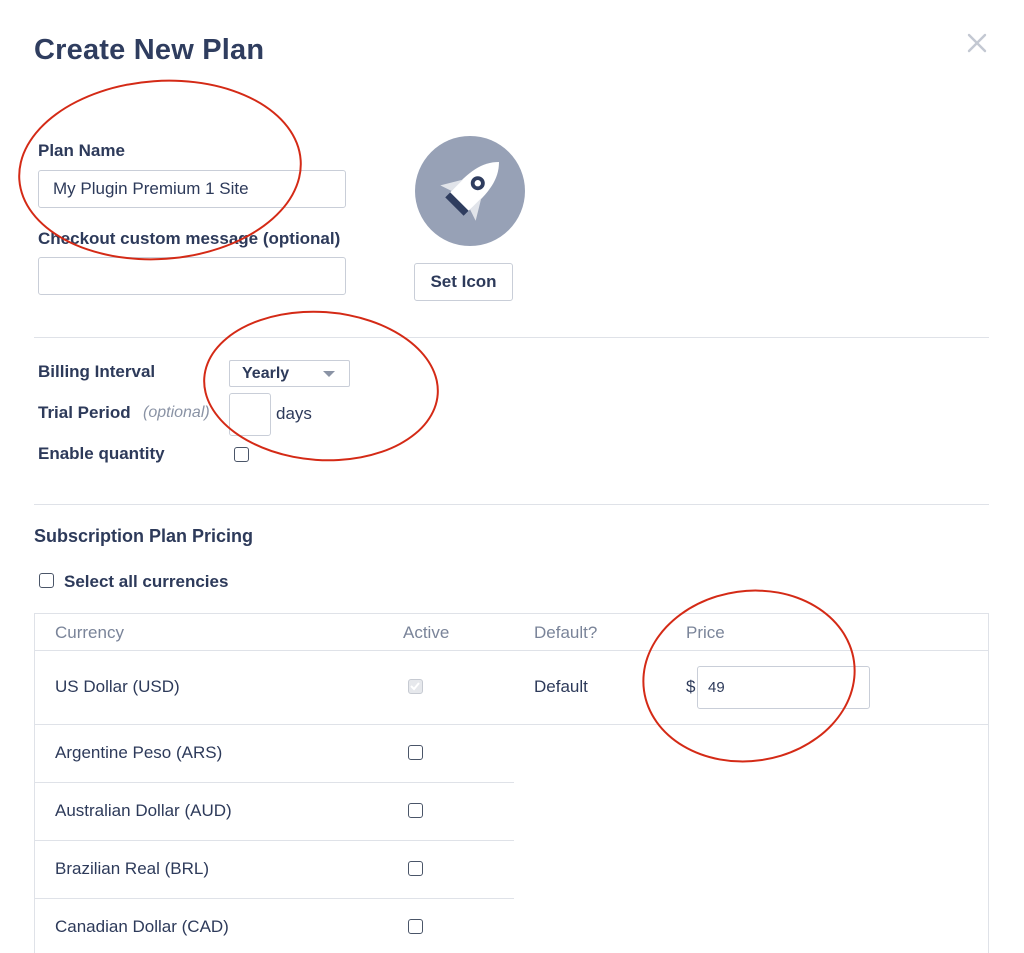 The height and width of the screenshot is (953, 1024). Describe the element at coordinates (146, 581) in the screenshot. I see `select-all-currencies-label: Select all currencies` at that location.